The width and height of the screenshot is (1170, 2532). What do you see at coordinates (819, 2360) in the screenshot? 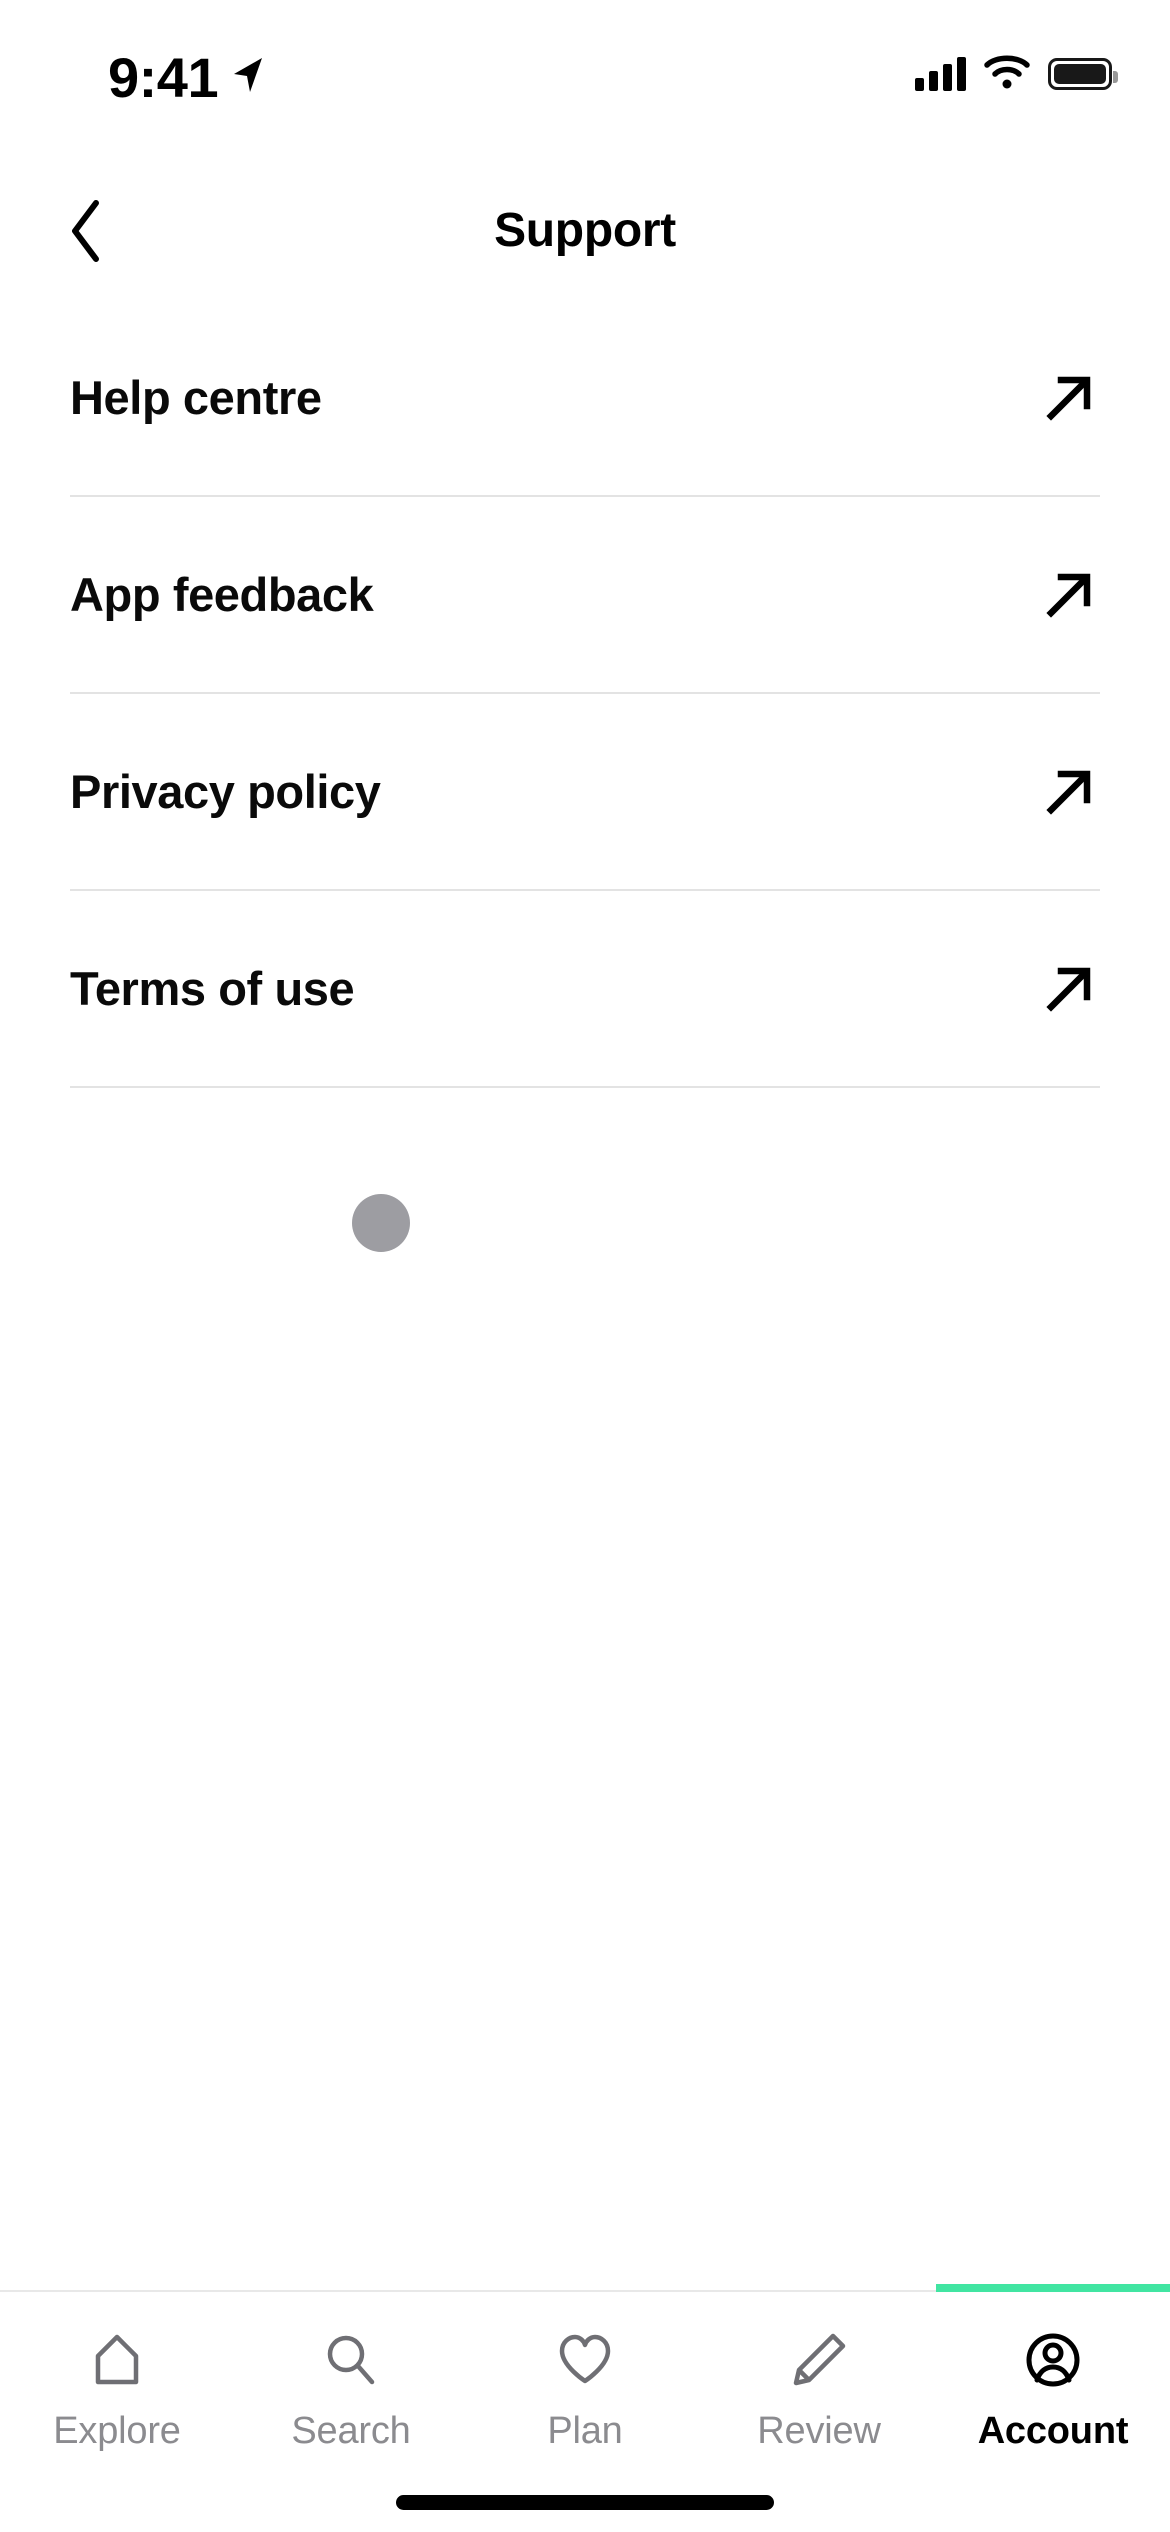
I see `pencil-icon` at bounding box center [819, 2360].